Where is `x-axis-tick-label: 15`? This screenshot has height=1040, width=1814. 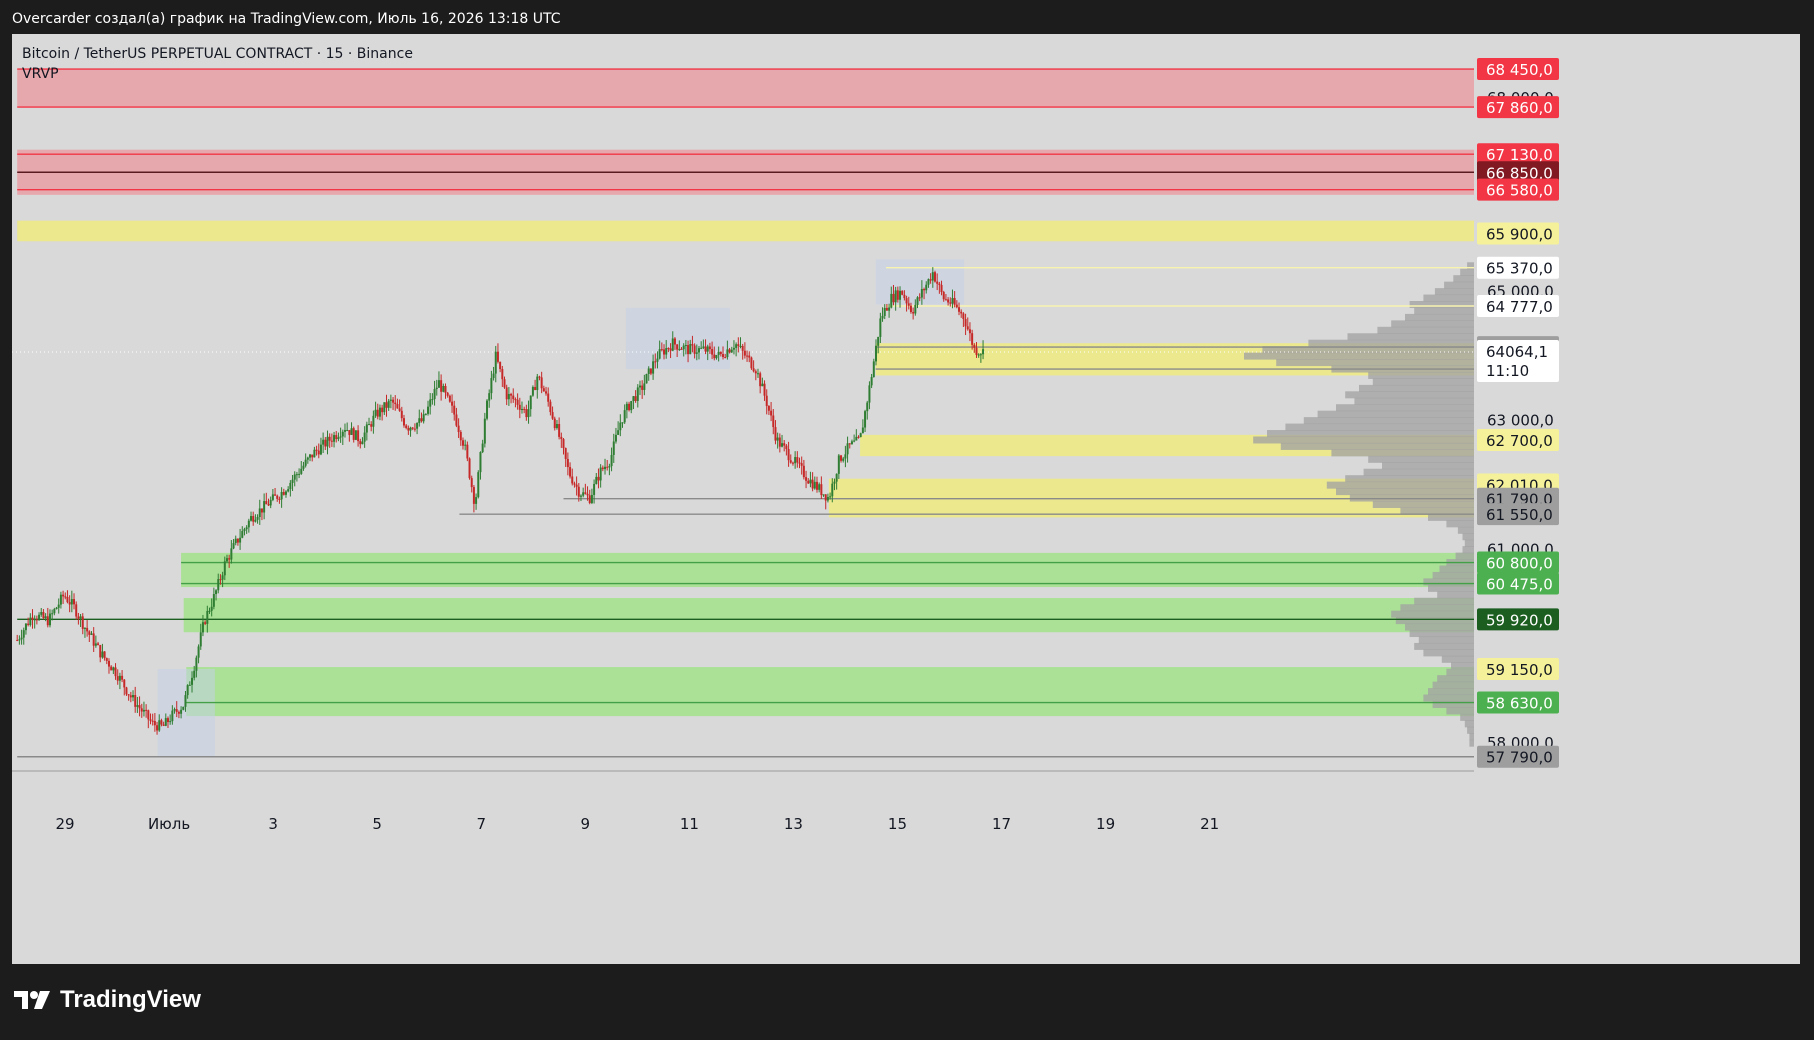 x-axis-tick-label: 15 is located at coordinates (897, 824).